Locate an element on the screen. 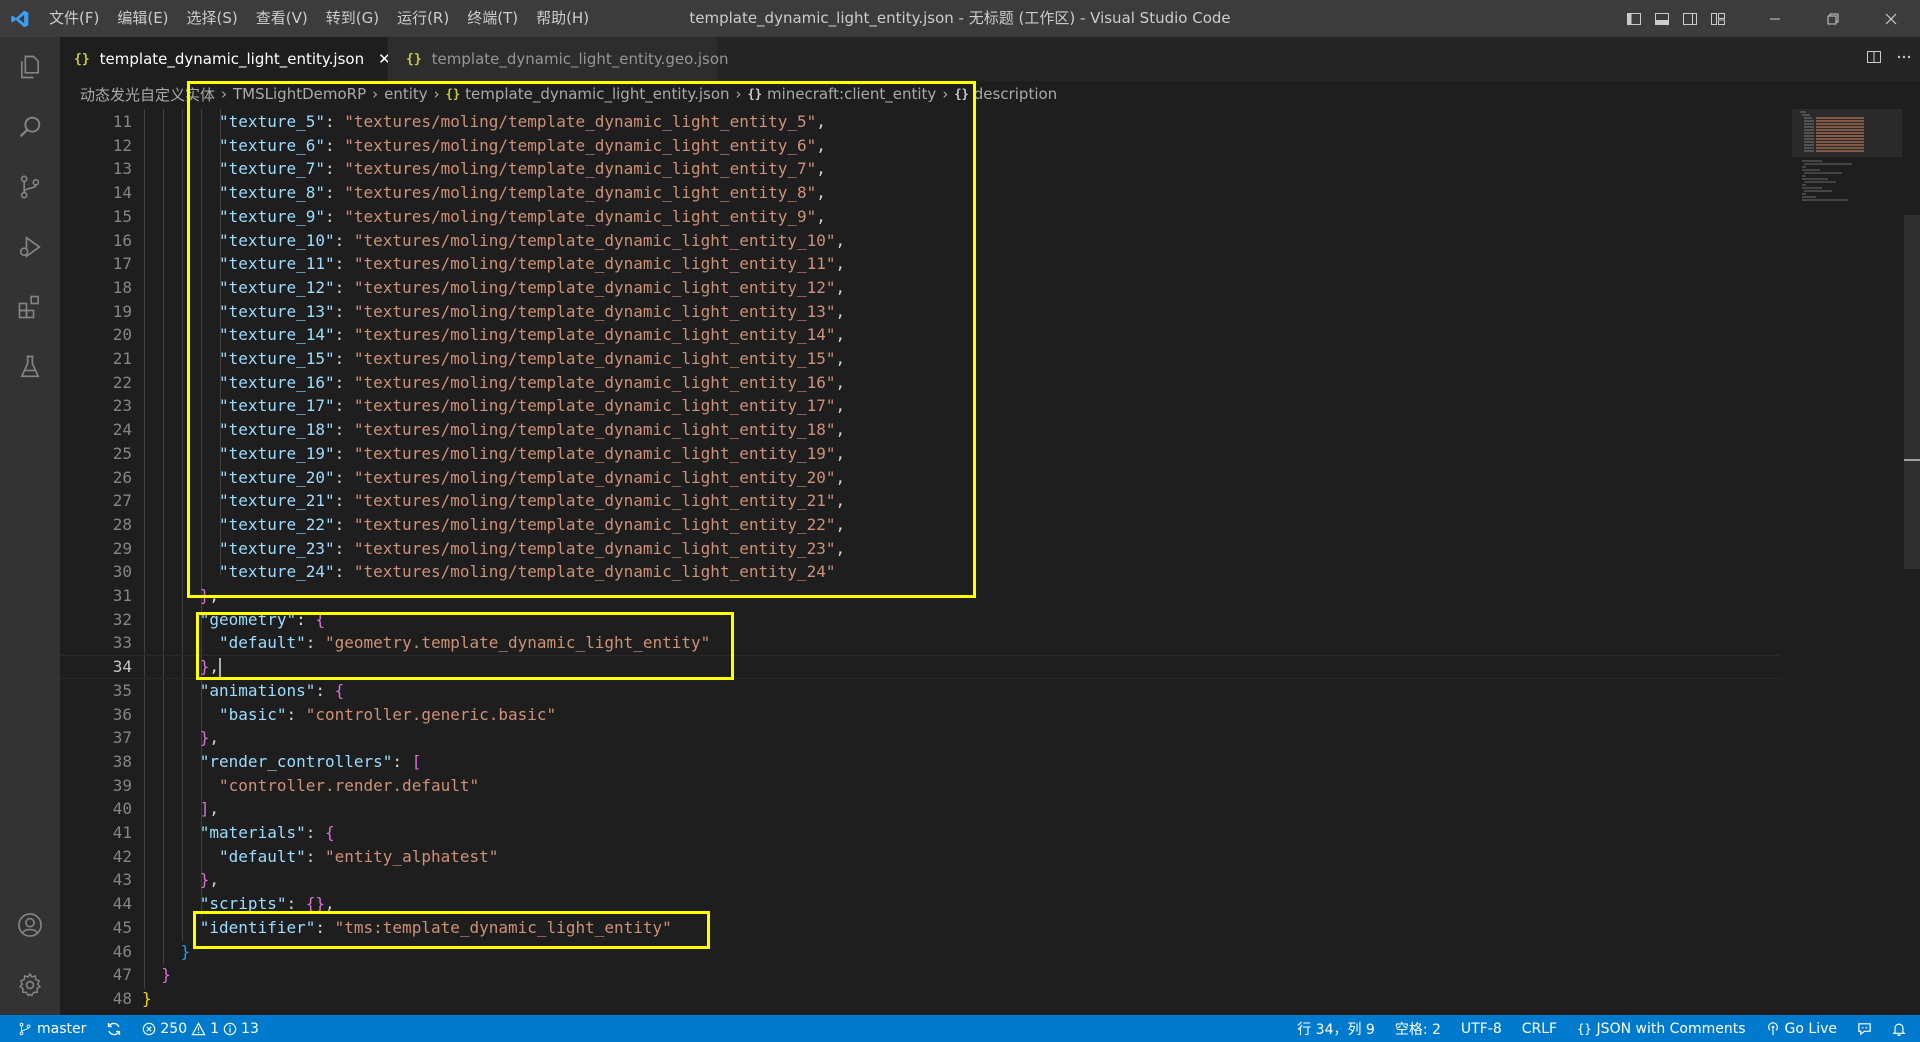 The height and width of the screenshot is (1042, 1920). encoding-status: UTF-8 is located at coordinates (1481, 1029).